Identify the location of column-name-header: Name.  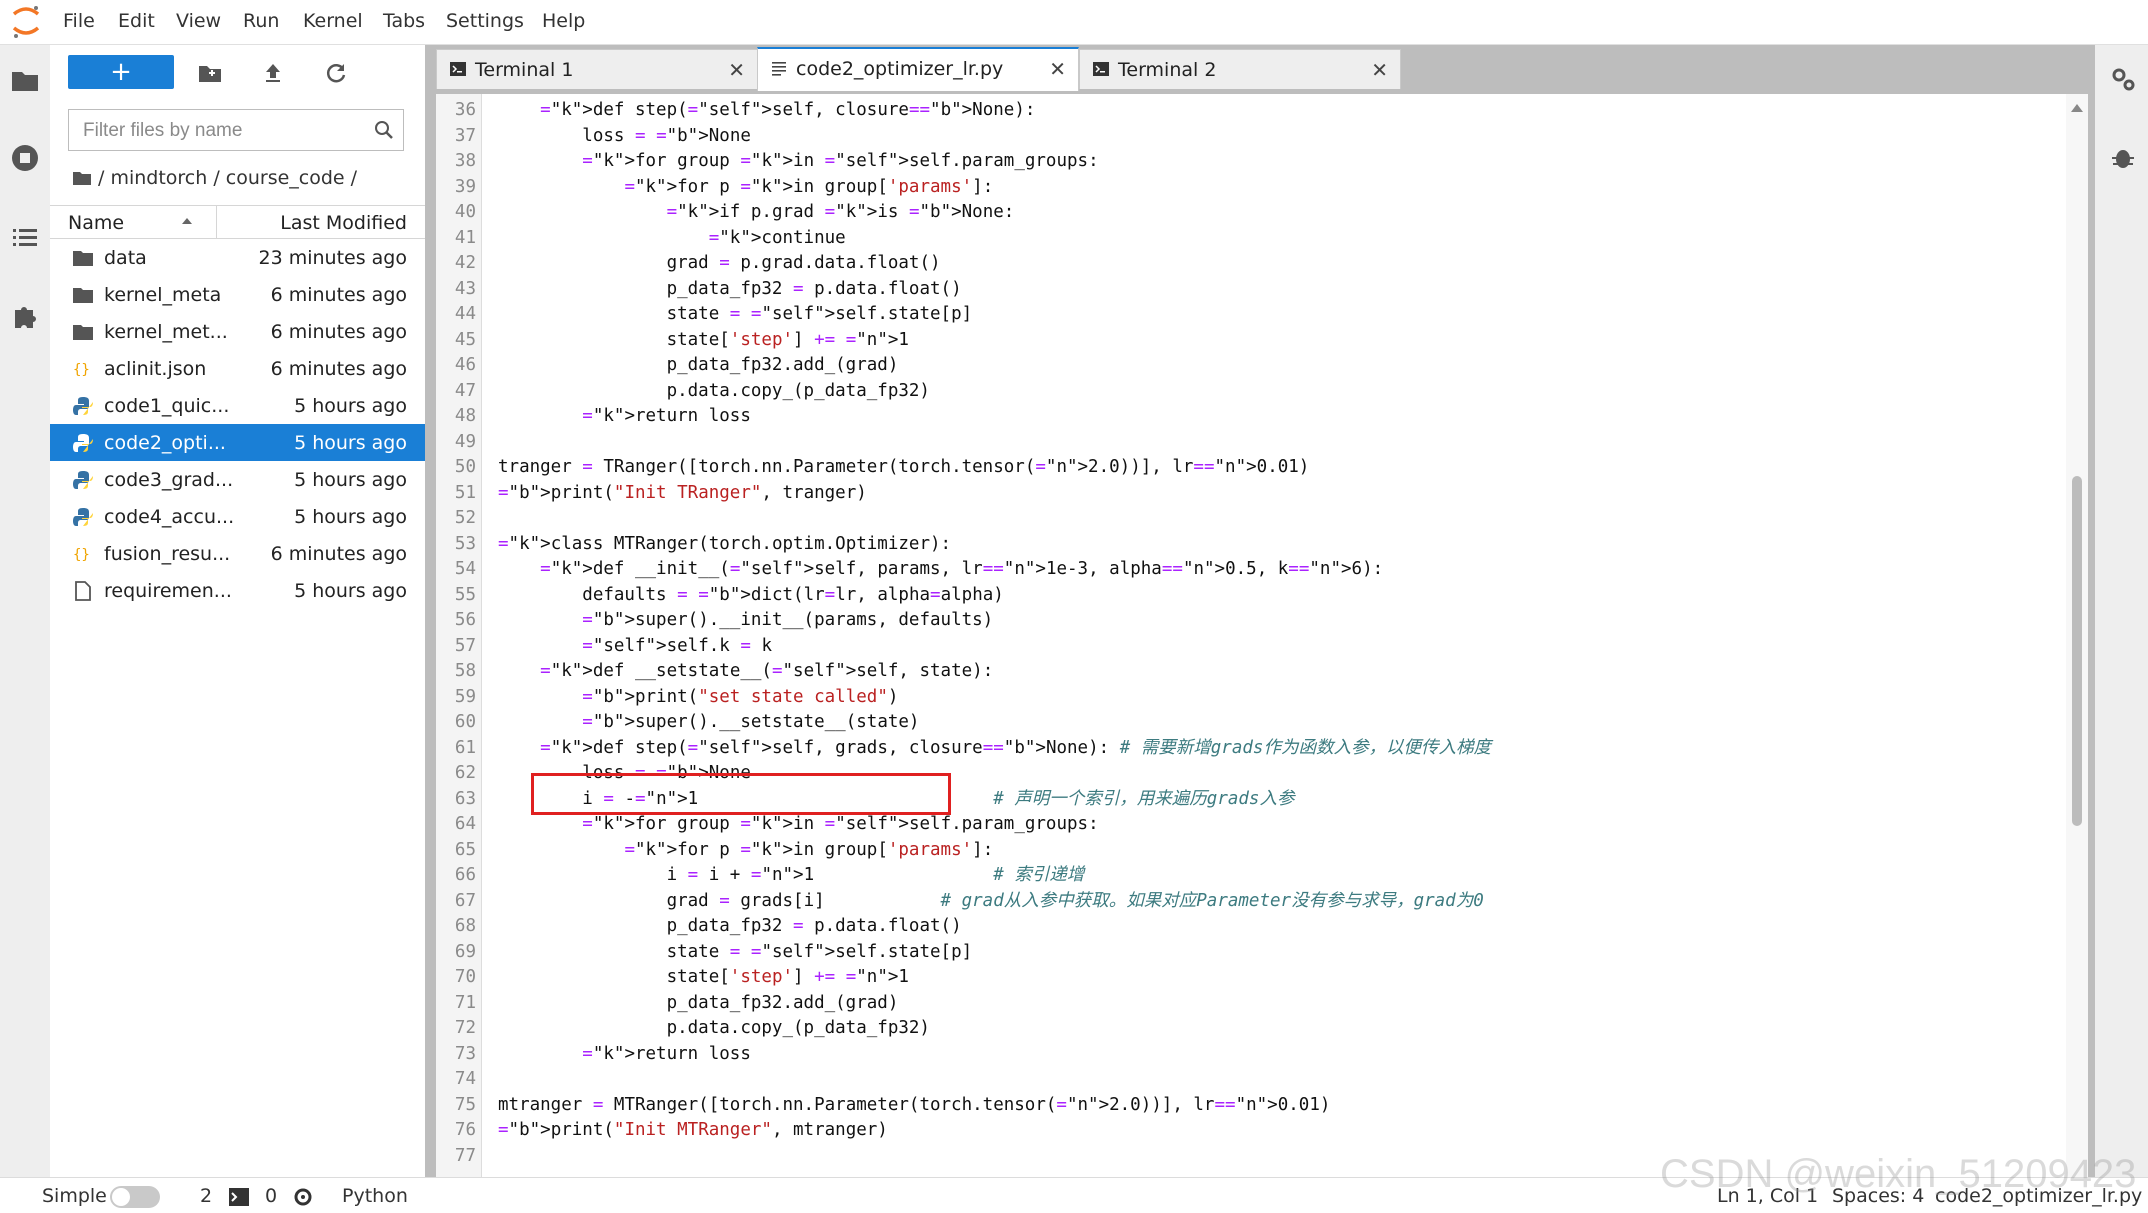
(96, 223).